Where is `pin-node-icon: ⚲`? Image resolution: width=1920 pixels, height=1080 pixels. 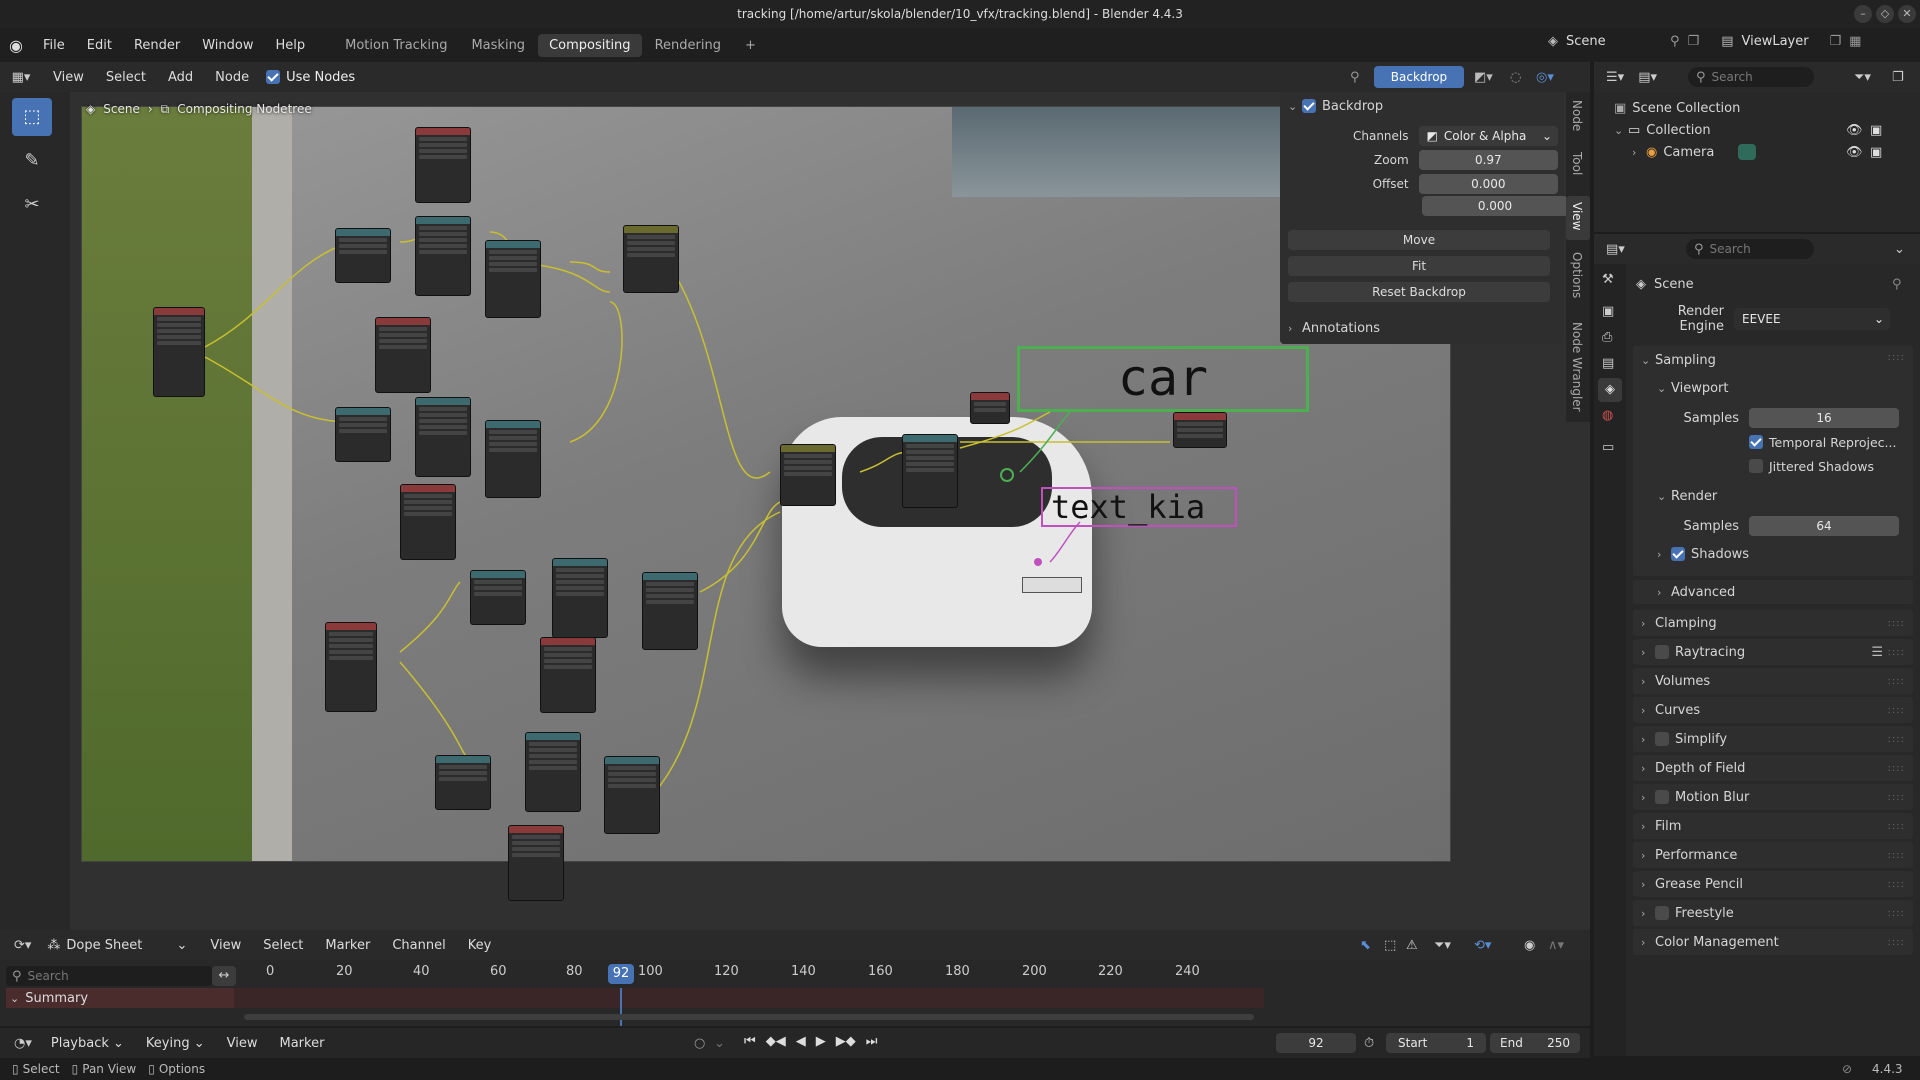 pin-node-icon: ⚲ is located at coordinates (1355, 77).